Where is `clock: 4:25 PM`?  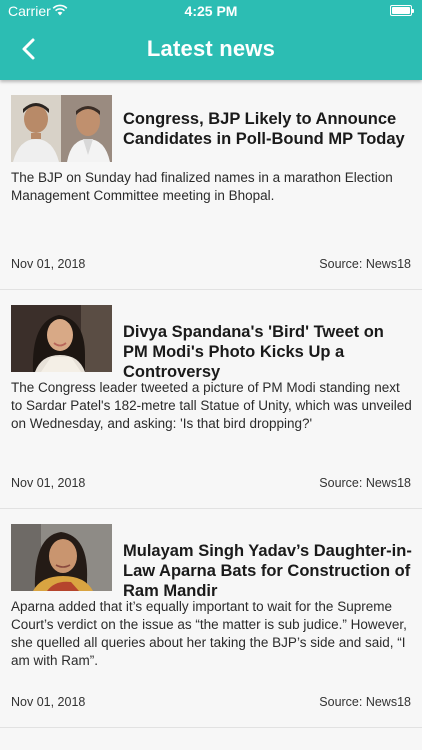 clock: 4:25 PM is located at coordinates (211, 11).